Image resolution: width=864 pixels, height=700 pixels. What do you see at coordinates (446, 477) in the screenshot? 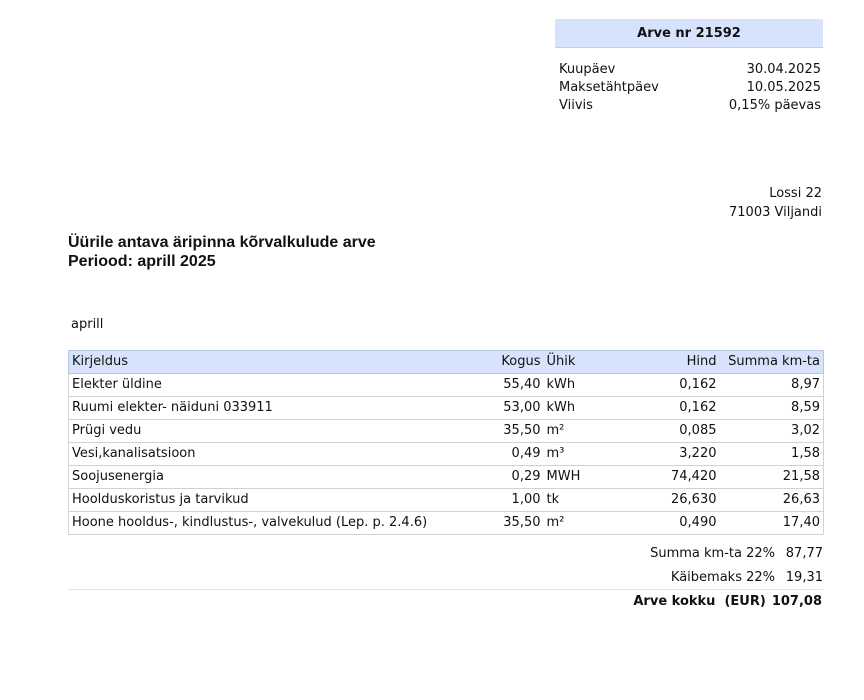
I see `table-row: Soojusenergia 0,29 MWH 74,420 21,58` at bounding box center [446, 477].